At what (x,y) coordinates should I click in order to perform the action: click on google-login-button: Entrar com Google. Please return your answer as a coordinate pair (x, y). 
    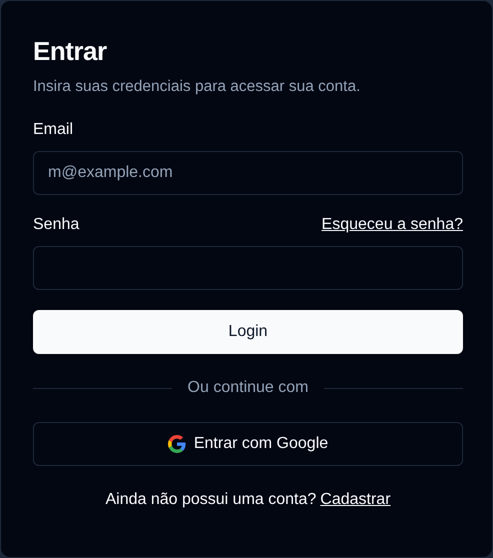
    Looking at the image, I should click on (248, 444).